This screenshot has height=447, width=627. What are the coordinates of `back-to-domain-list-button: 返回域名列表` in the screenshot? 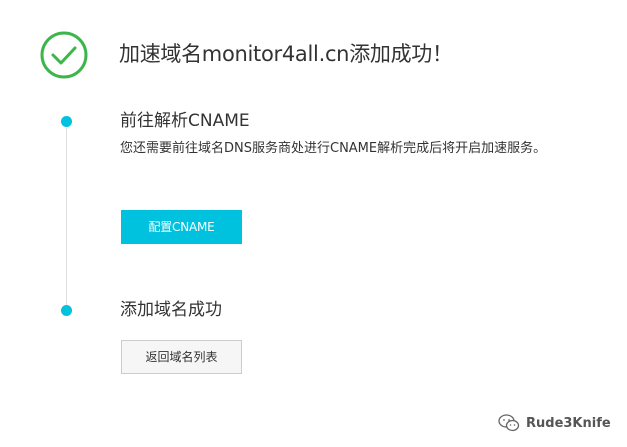 It's located at (181, 357).